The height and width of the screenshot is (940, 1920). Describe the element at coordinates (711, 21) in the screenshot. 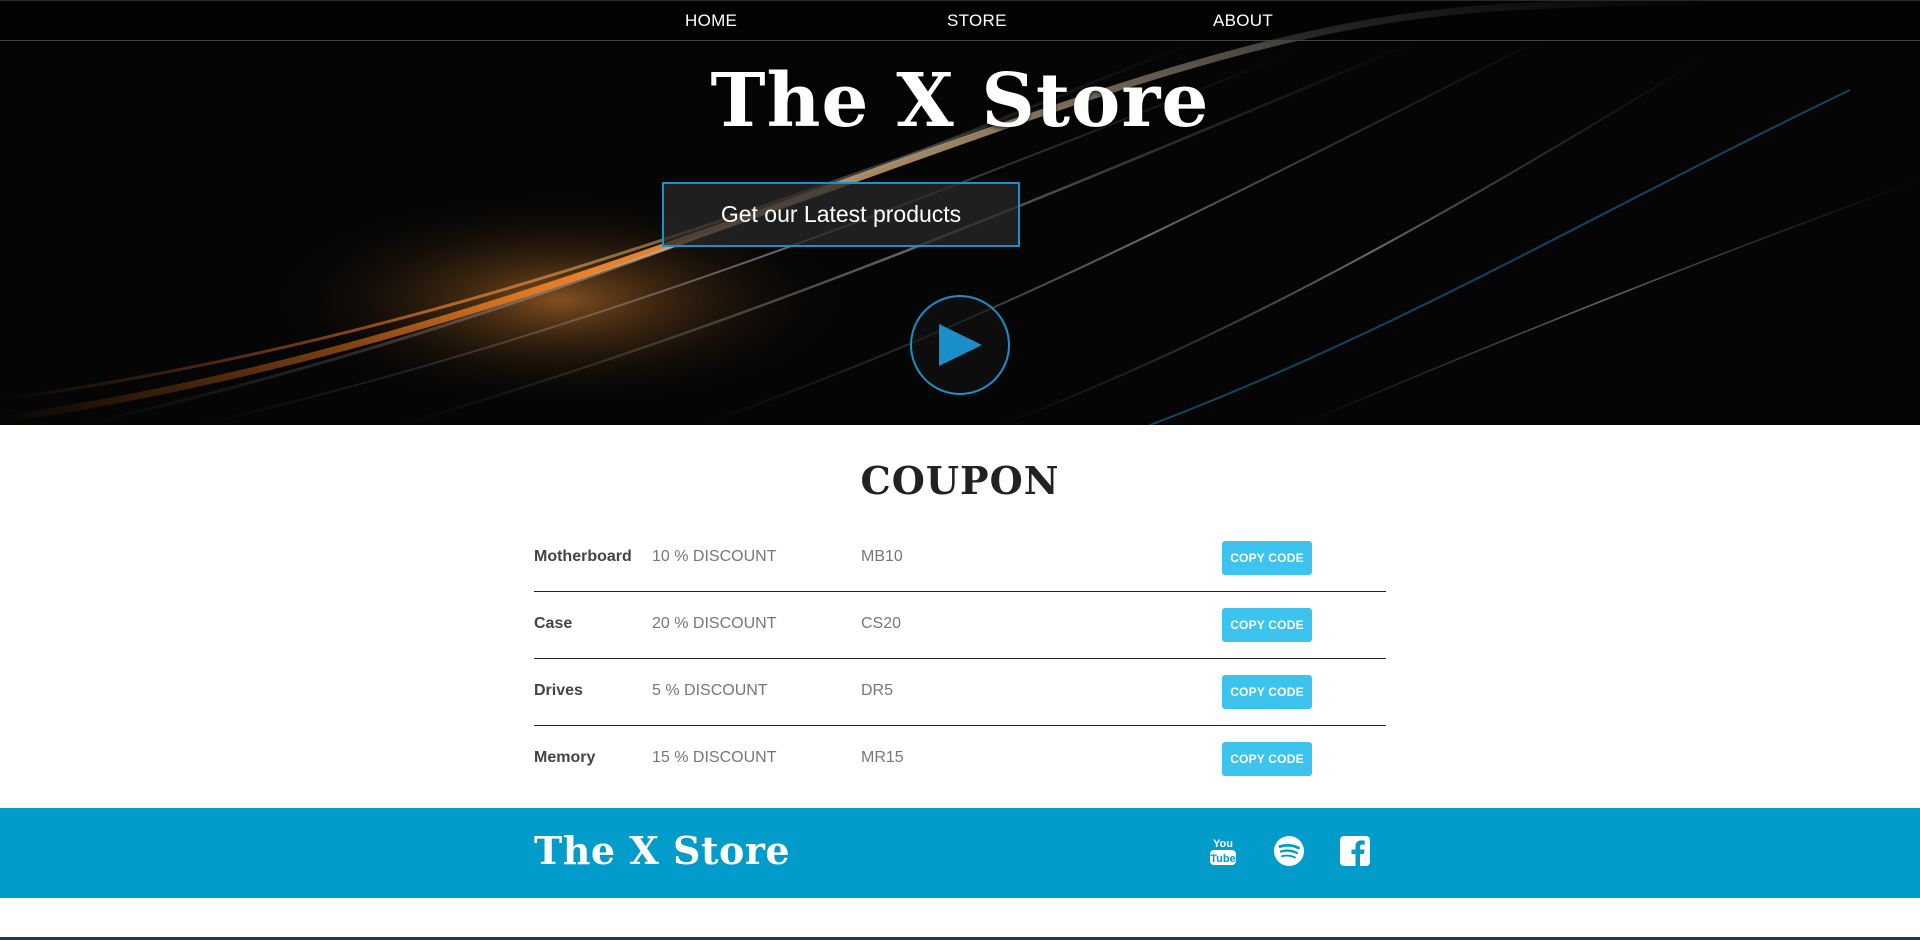

I see `nav-home-link: HOME` at that location.